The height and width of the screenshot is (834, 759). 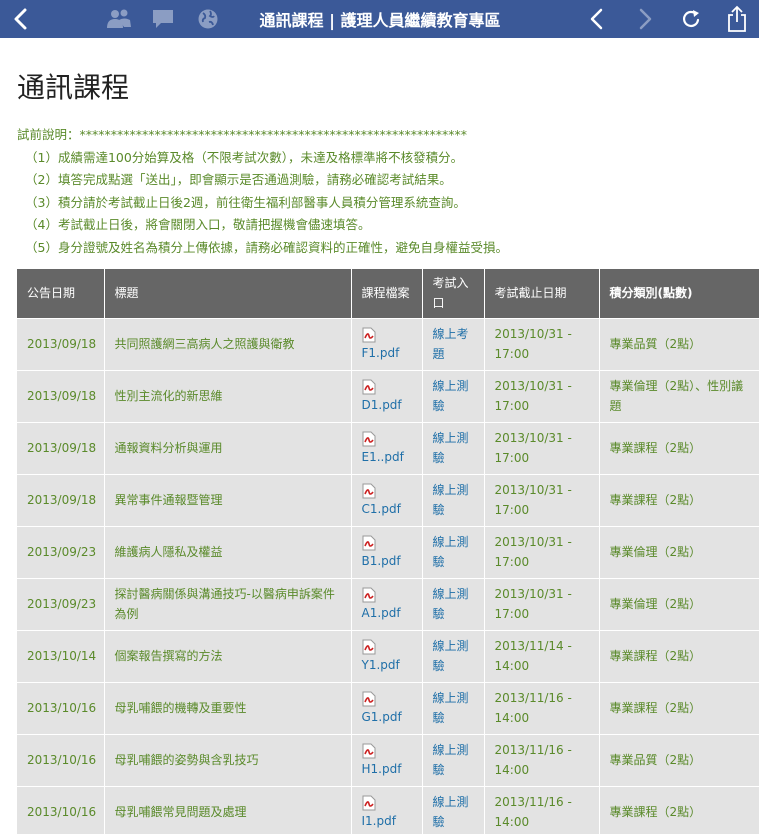 I want to click on course-title: 通報資料分析與運用, so click(x=228, y=448).